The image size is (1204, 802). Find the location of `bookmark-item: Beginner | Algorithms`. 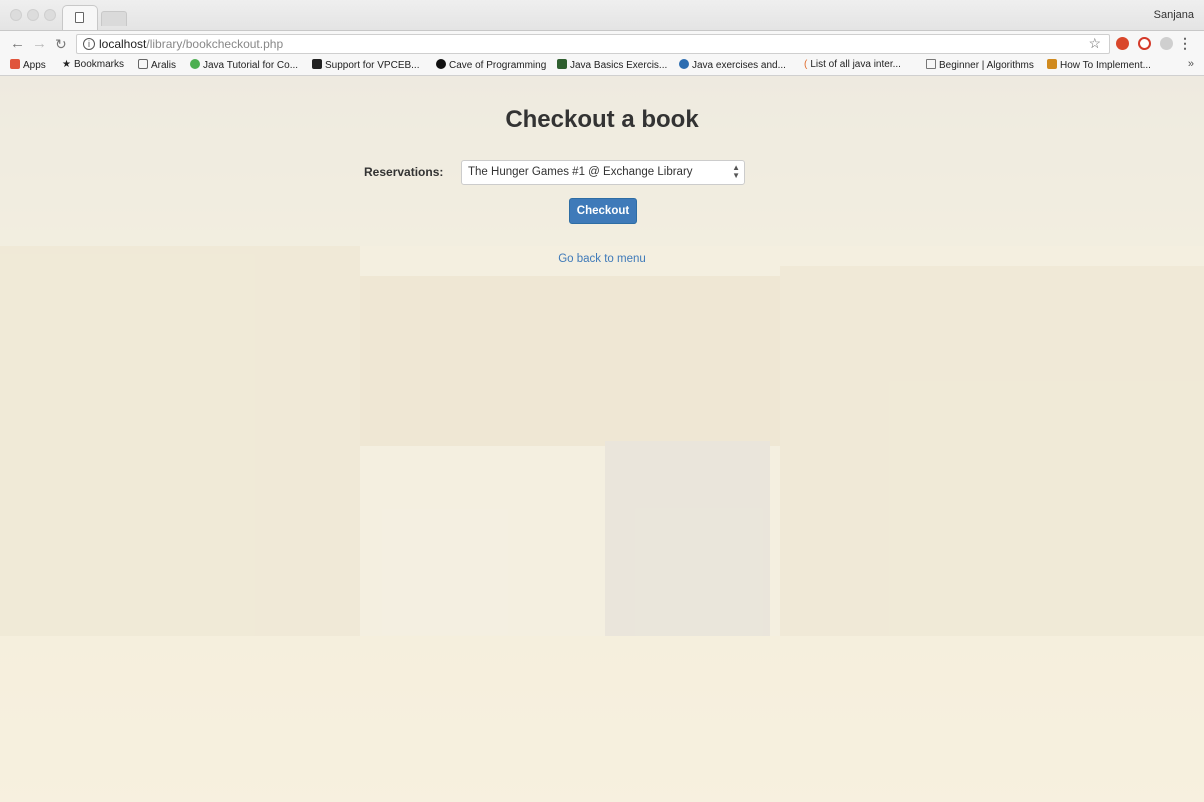

bookmark-item: Beginner | Algorithms is located at coordinates (980, 65).